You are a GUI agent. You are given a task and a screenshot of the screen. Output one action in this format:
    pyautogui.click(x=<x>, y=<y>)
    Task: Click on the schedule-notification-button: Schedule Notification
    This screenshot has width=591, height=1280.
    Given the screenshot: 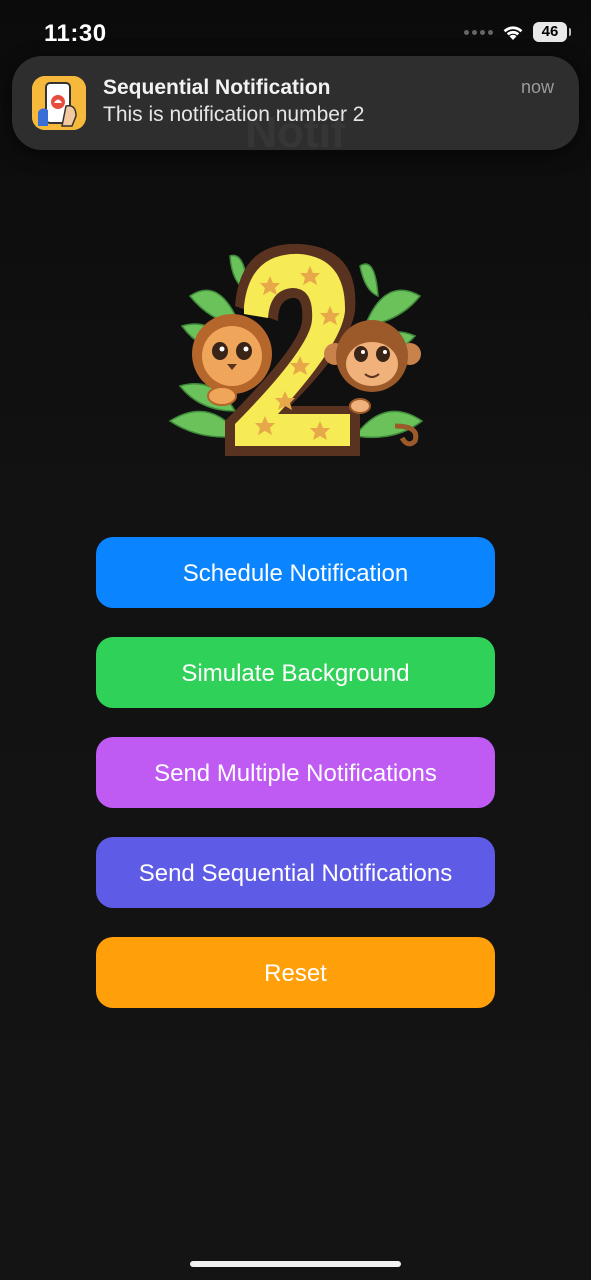 What is the action you would take?
    pyautogui.click(x=295, y=572)
    